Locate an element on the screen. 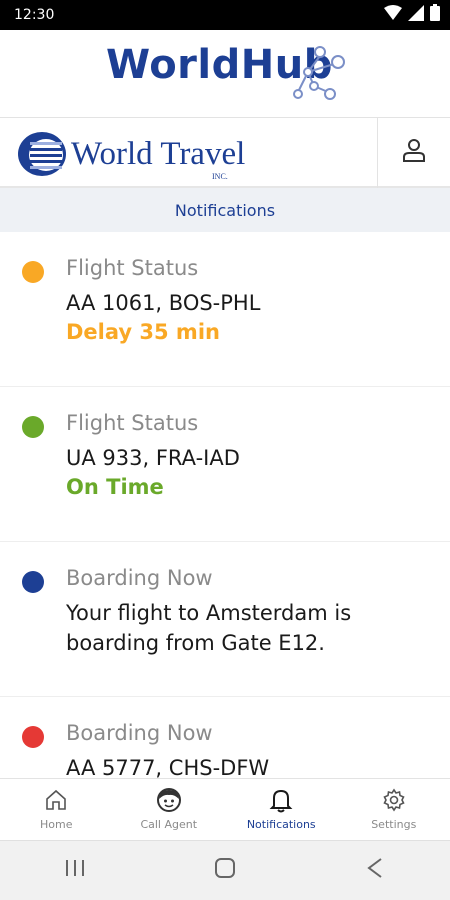 The width and height of the screenshot is (450, 900). profile-button is located at coordinates (414, 152).